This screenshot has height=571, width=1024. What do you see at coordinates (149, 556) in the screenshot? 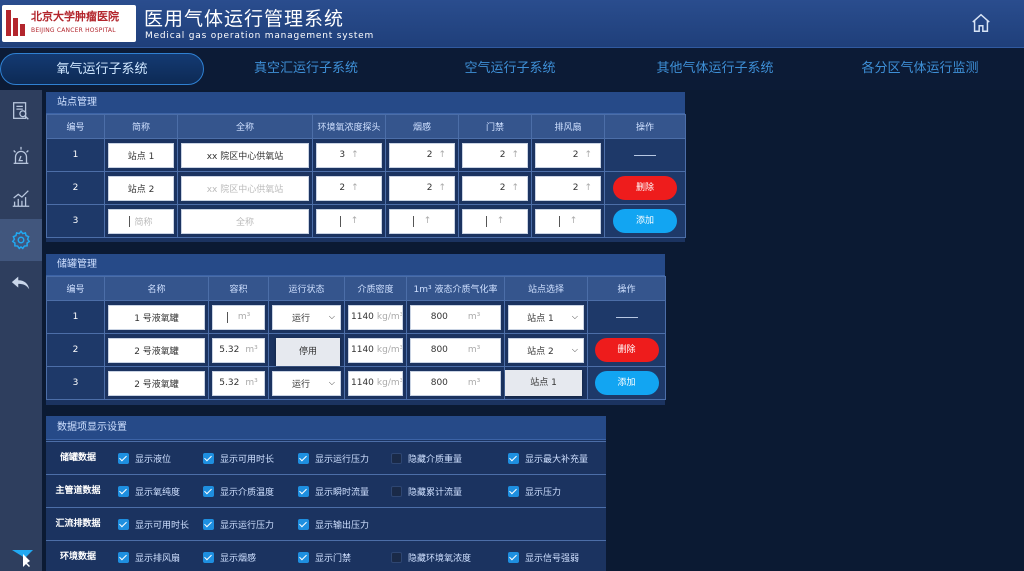
I see `checkbox: 显示排风扇` at bounding box center [149, 556].